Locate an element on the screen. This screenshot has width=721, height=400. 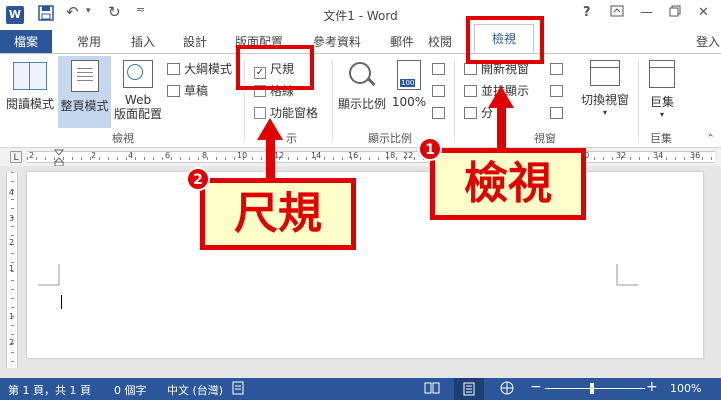
page-width-button is located at coordinates (440, 113).